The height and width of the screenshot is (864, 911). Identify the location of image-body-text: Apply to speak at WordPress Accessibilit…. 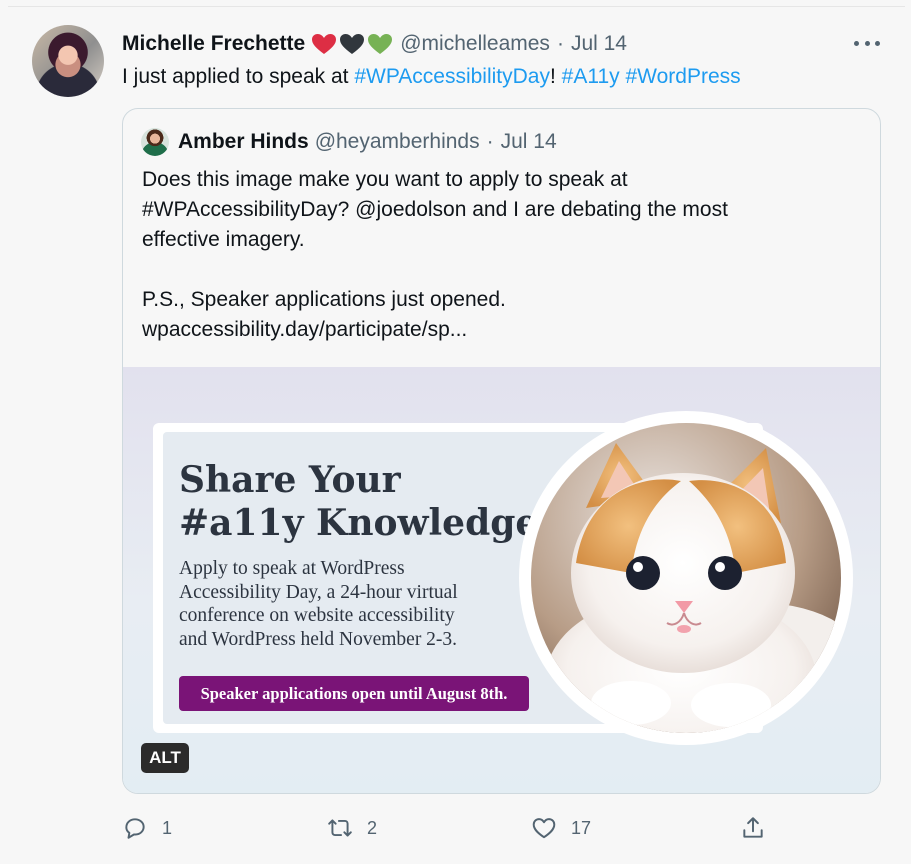
(318, 604).